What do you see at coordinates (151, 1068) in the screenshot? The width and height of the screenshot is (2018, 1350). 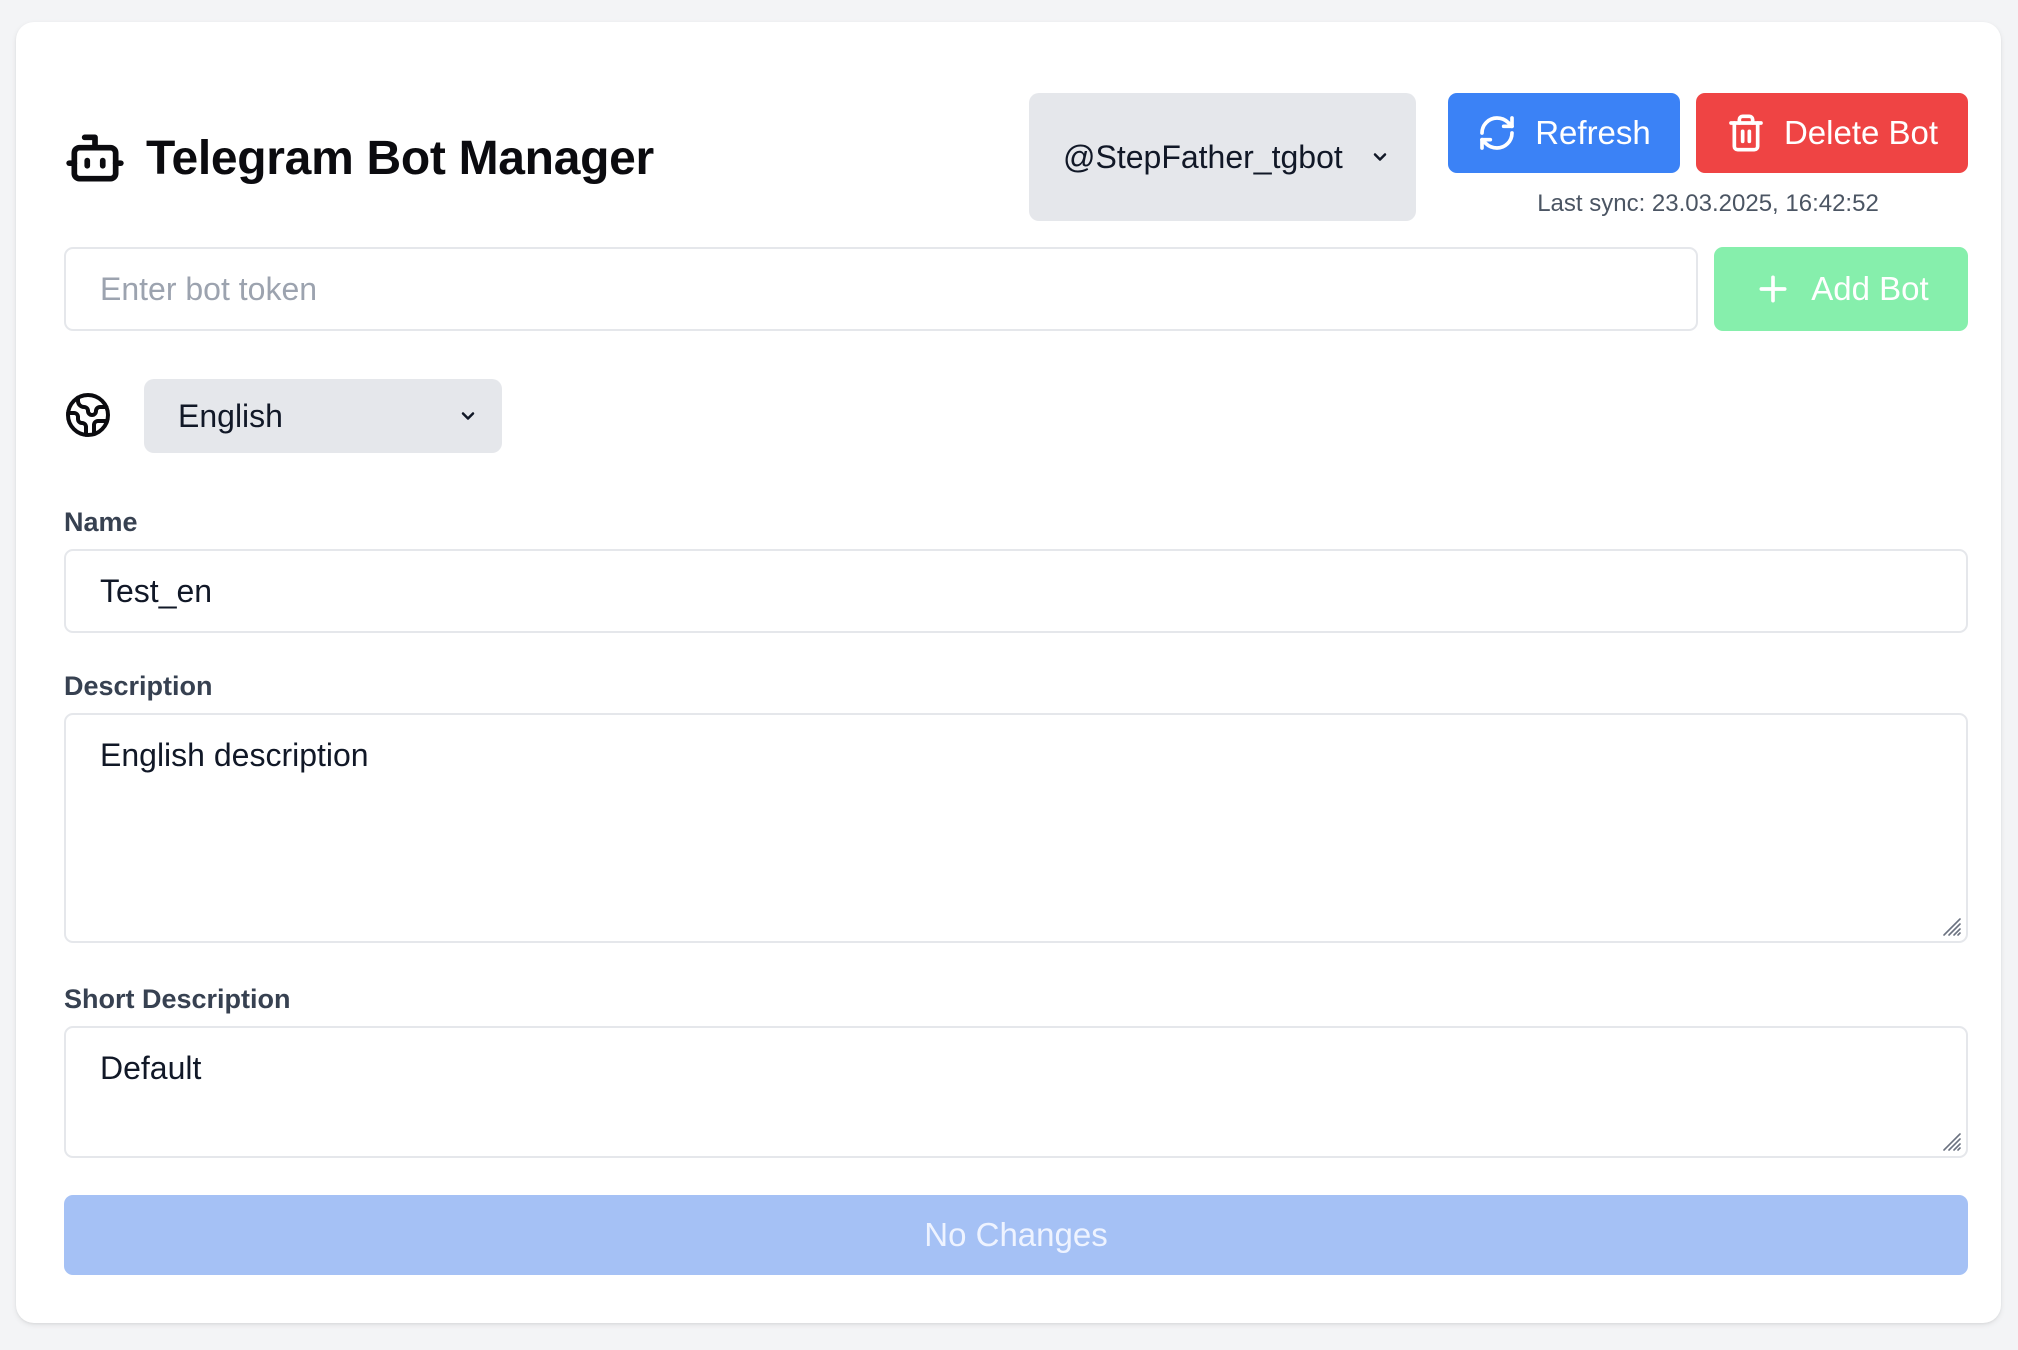 I see `short-description-textarea-value: Default` at bounding box center [151, 1068].